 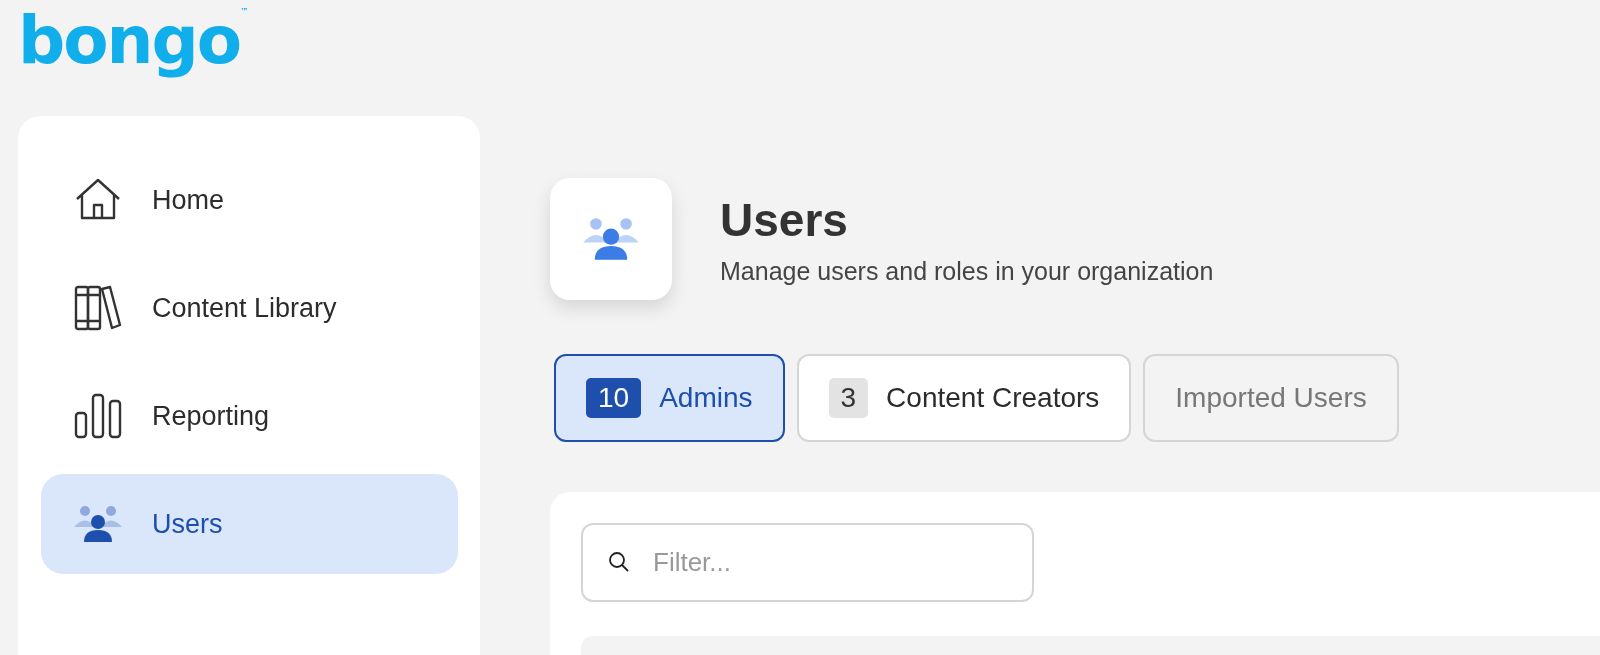 What do you see at coordinates (98, 200) in the screenshot?
I see `house-icon` at bounding box center [98, 200].